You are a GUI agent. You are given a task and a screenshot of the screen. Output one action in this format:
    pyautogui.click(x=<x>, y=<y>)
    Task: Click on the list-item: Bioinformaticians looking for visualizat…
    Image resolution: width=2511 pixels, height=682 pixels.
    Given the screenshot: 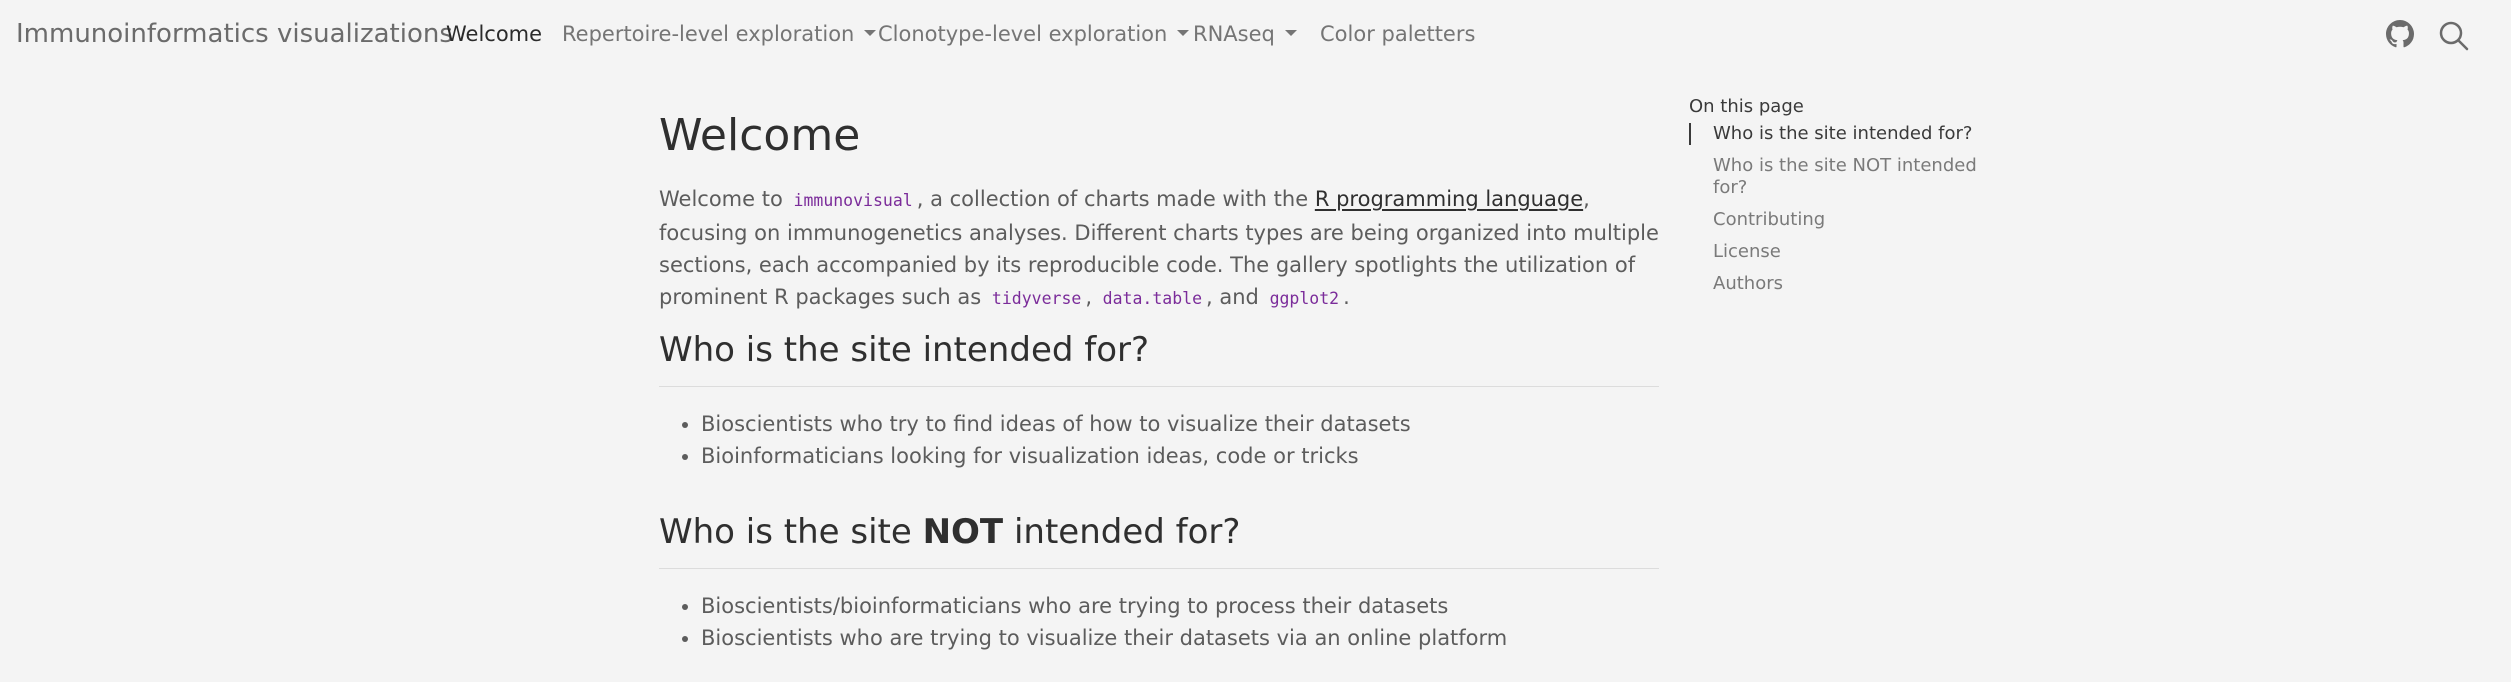 What is the action you would take?
    pyautogui.click(x=1176, y=456)
    